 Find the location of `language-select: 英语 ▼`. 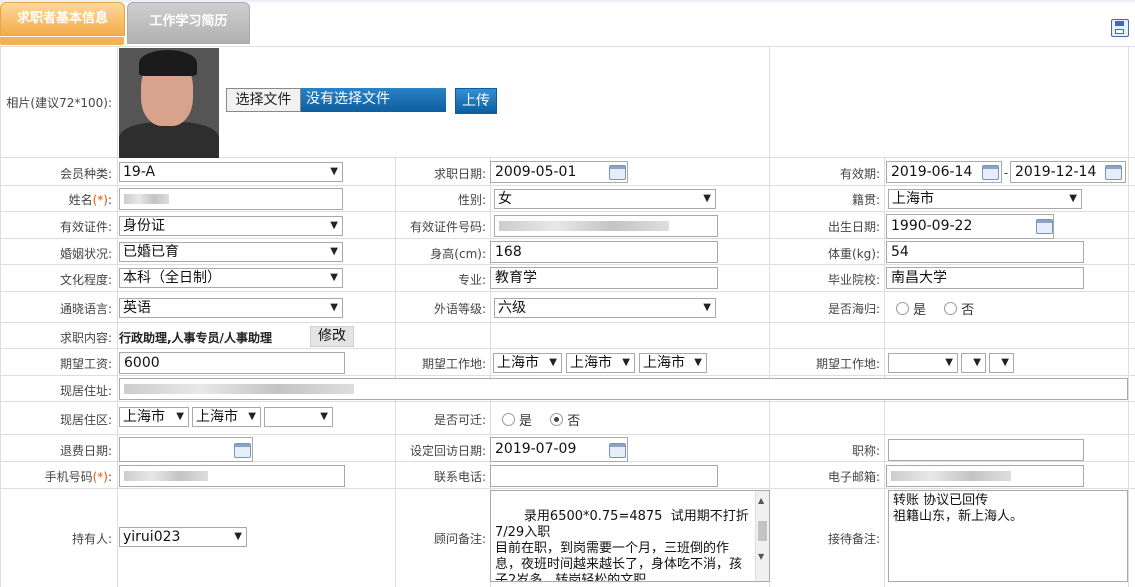

language-select: 英语 ▼ is located at coordinates (231, 308).